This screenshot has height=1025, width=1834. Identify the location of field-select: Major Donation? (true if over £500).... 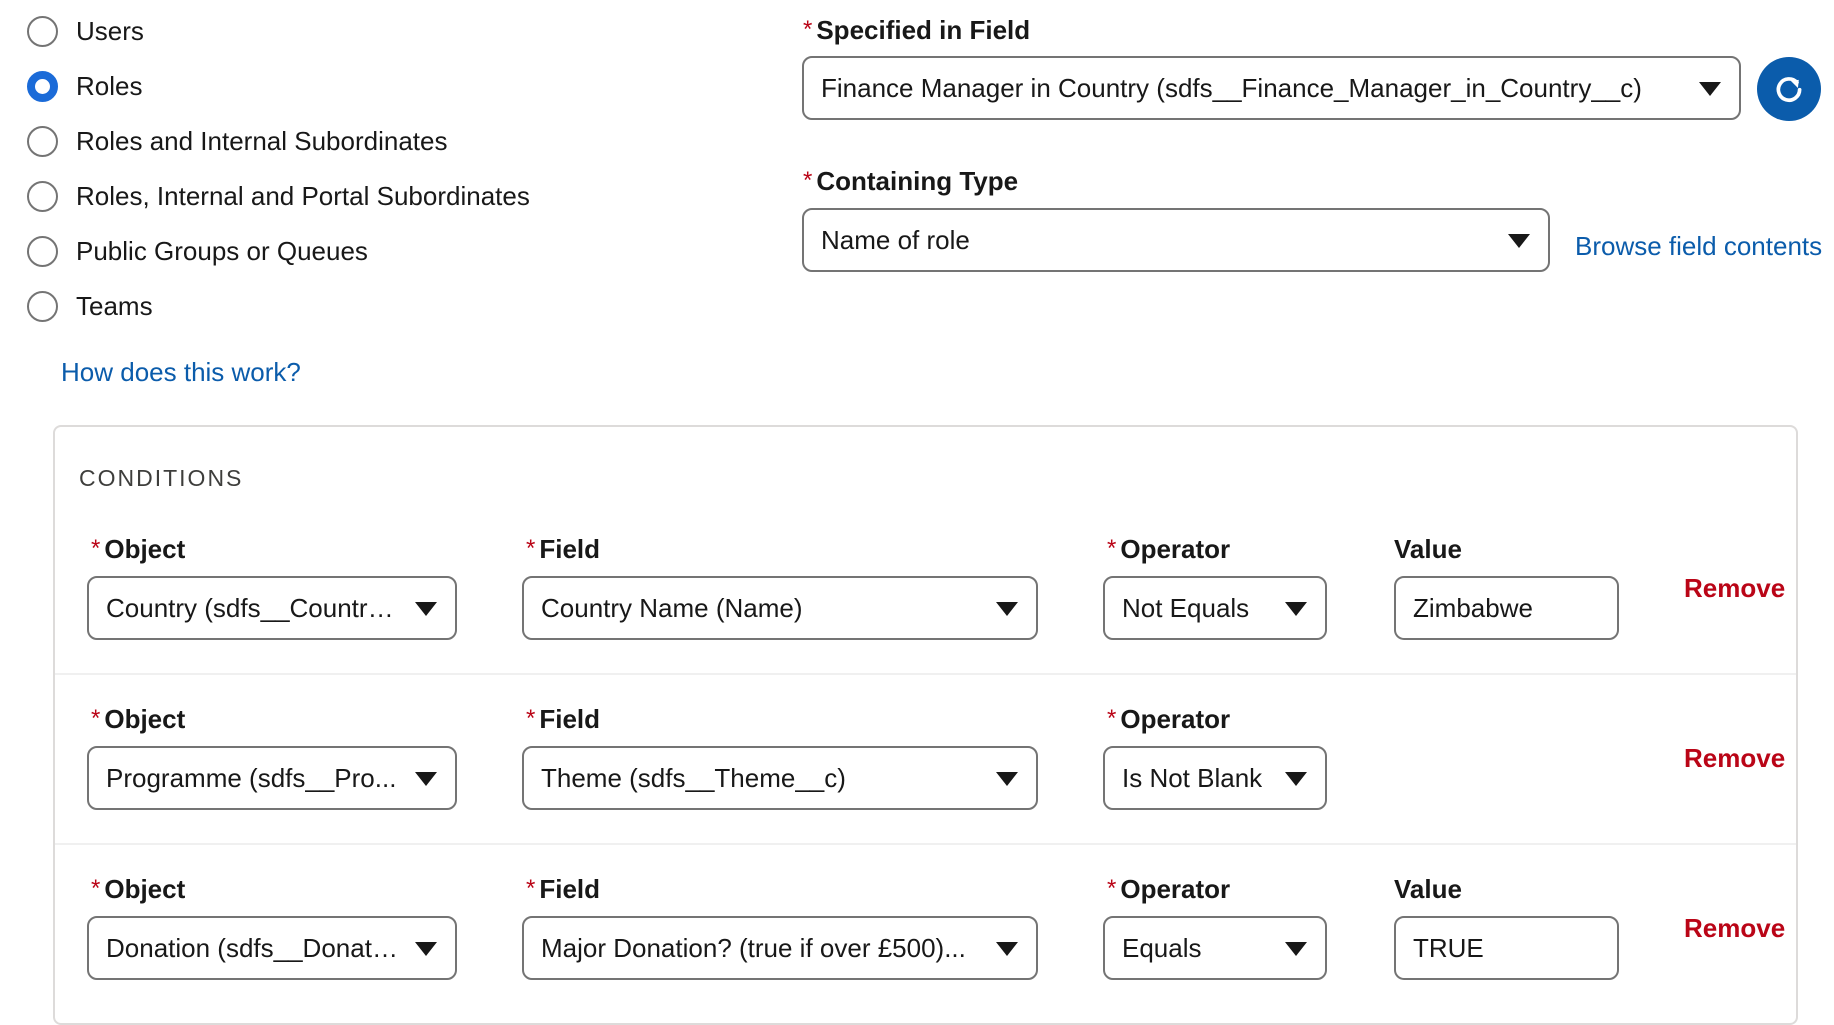
(780, 948).